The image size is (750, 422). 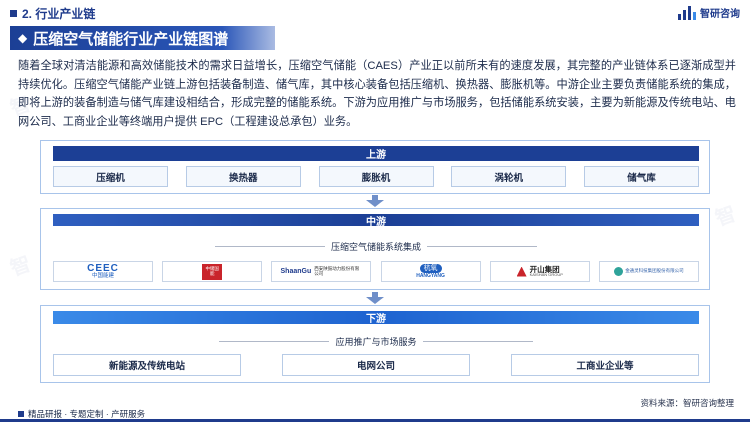 What do you see at coordinates (110, 176) in the screenshot?
I see `upstream-item: 压缩机` at bounding box center [110, 176].